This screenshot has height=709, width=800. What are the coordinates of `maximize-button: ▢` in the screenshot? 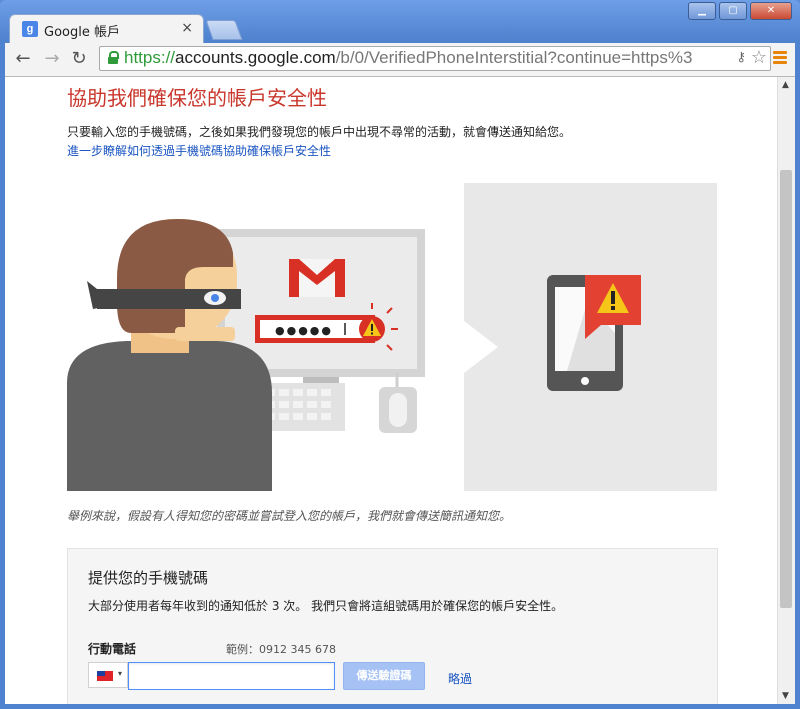 It's located at (733, 11).